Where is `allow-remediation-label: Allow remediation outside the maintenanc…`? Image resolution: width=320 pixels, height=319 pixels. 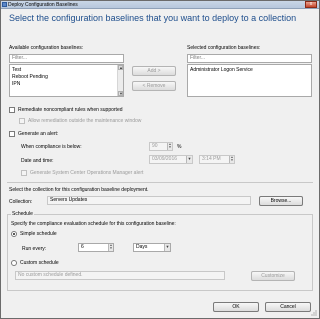
allow-remediation-label: Allow remediation outside the maintenanc… is located at coordinates (85, 121).